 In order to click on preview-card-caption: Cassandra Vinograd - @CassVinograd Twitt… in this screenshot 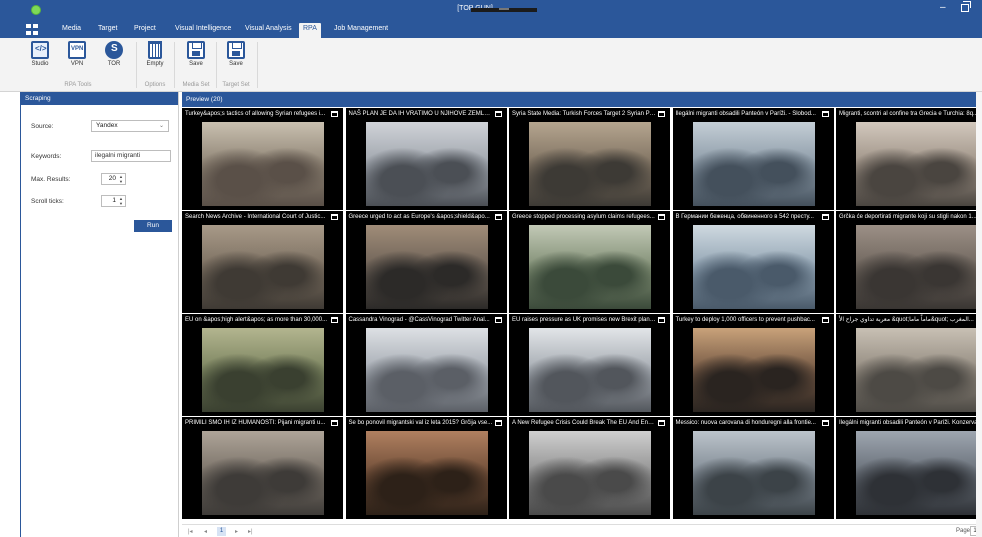, I will do `click(419, 320)`.